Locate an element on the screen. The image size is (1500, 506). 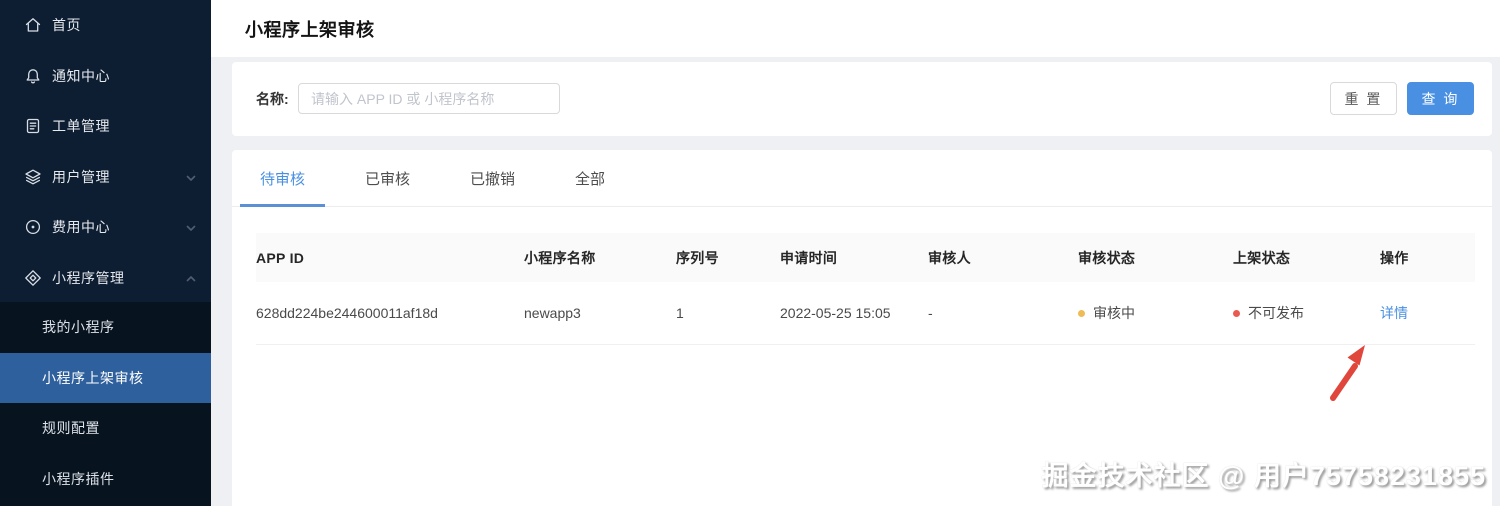
tab-label: 全部 is located at coordinates (590, 179).